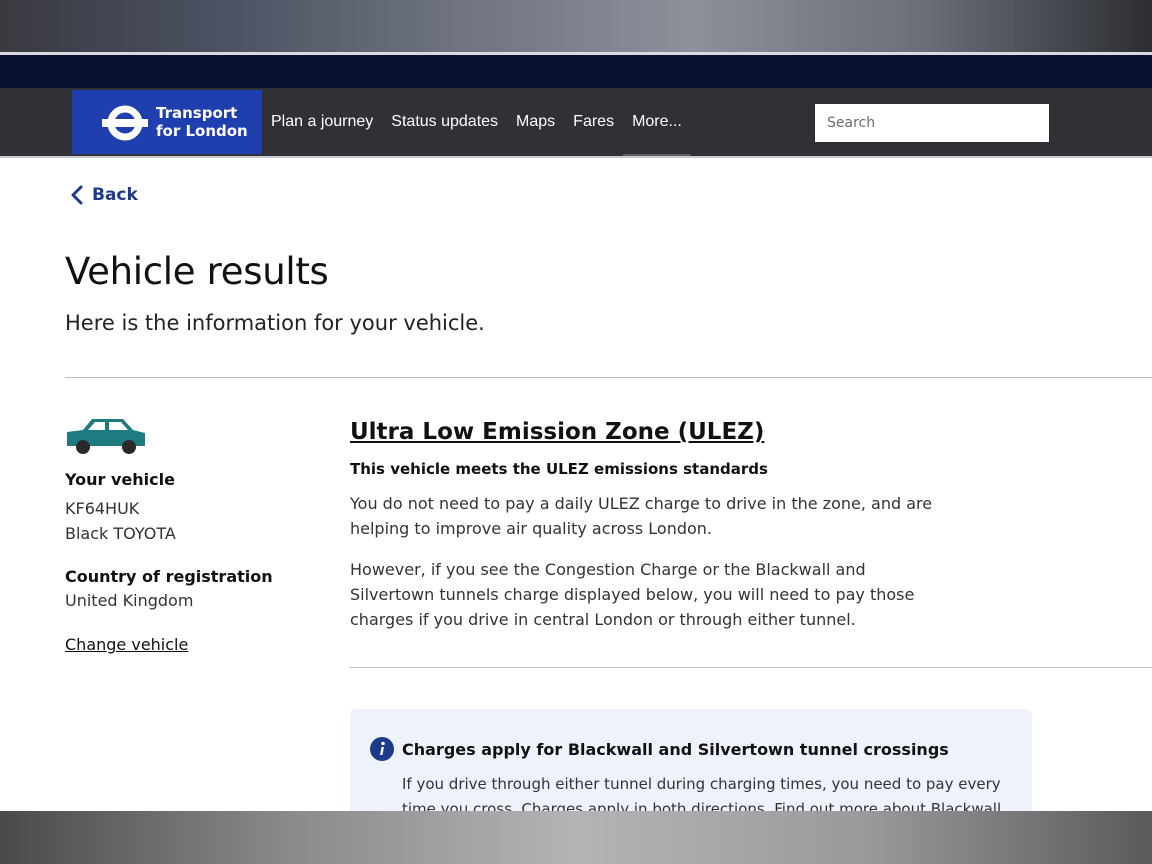 The height and width of the screenshot is (864, 1152). I want to click on roundel-icon, so click(125, 123).